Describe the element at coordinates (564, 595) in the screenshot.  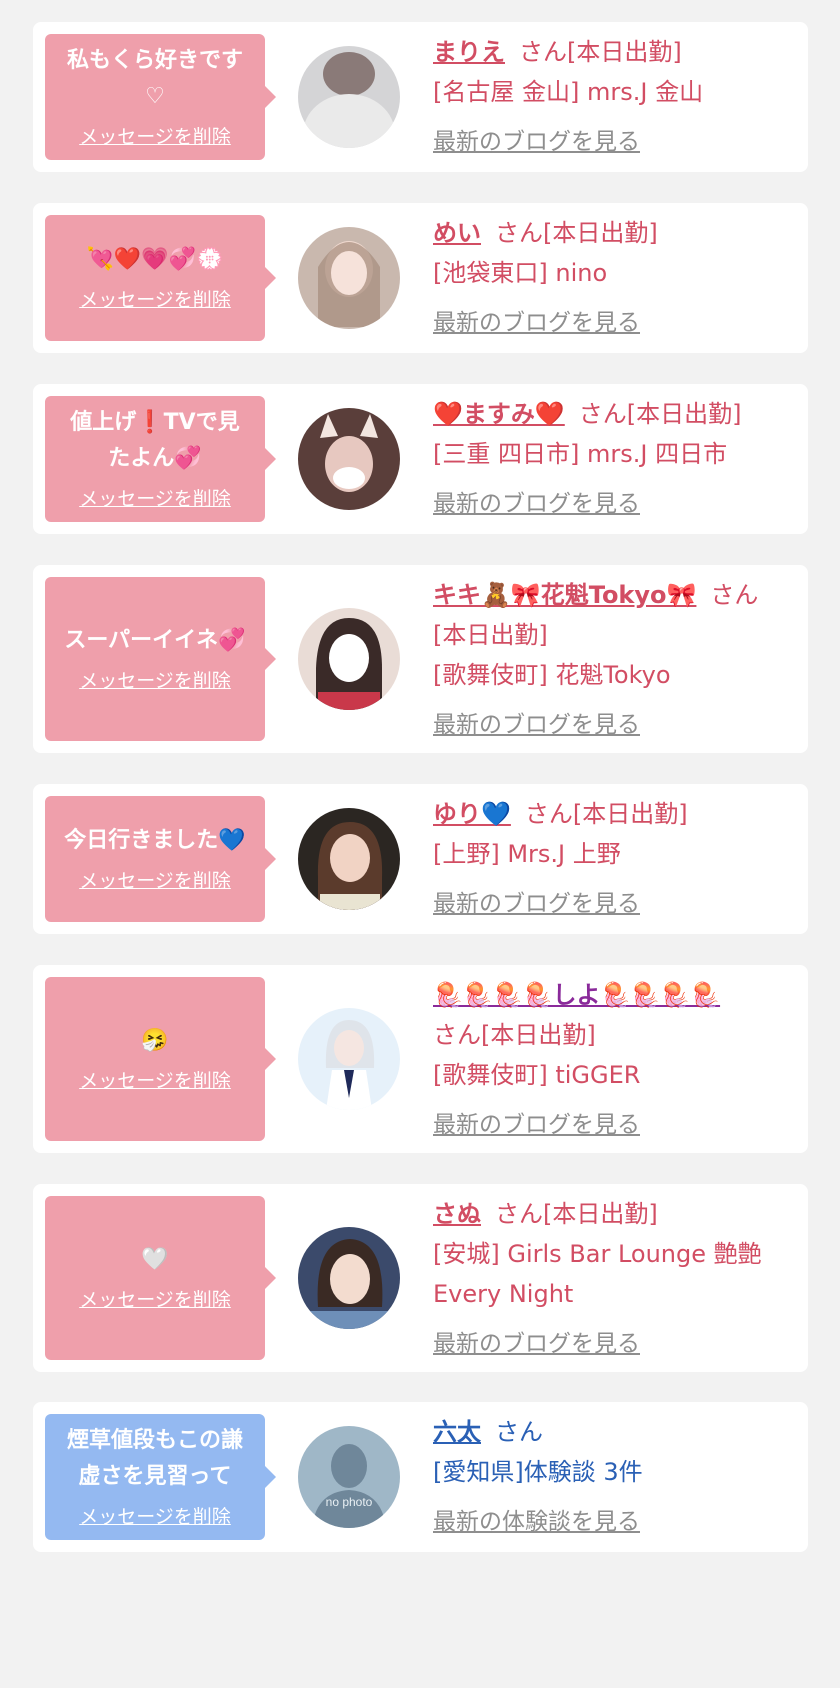
I see `cast-name-link: キキ🧸🎀花魁Tokyo🎀` at that location.